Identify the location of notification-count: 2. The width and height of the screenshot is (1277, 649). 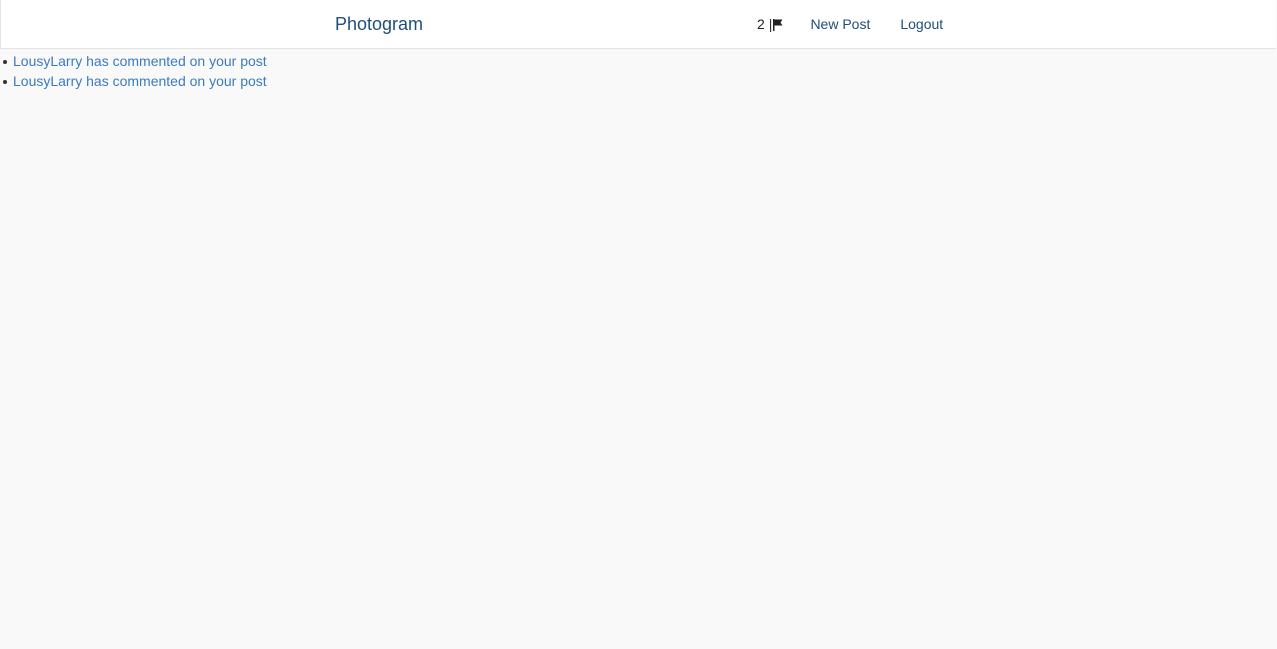
(761, 24).